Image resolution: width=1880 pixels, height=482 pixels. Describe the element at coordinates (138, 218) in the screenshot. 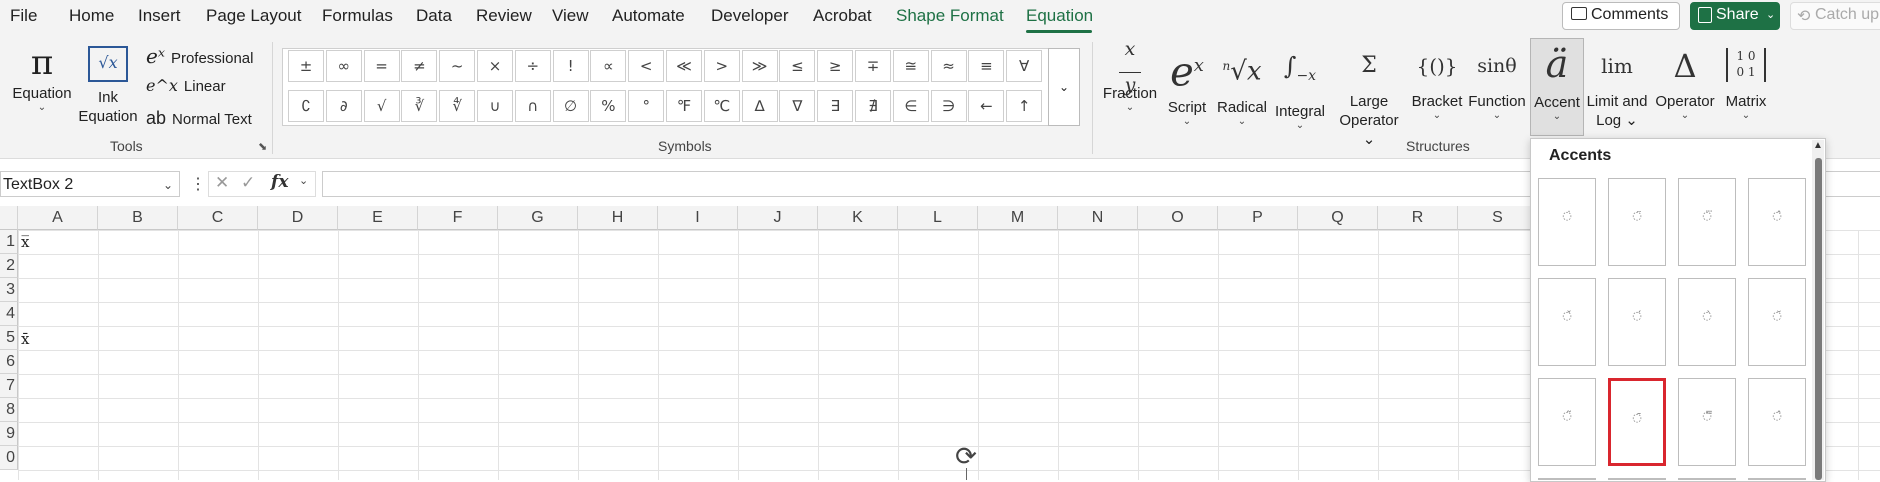

I see `column-header: B` at that location.